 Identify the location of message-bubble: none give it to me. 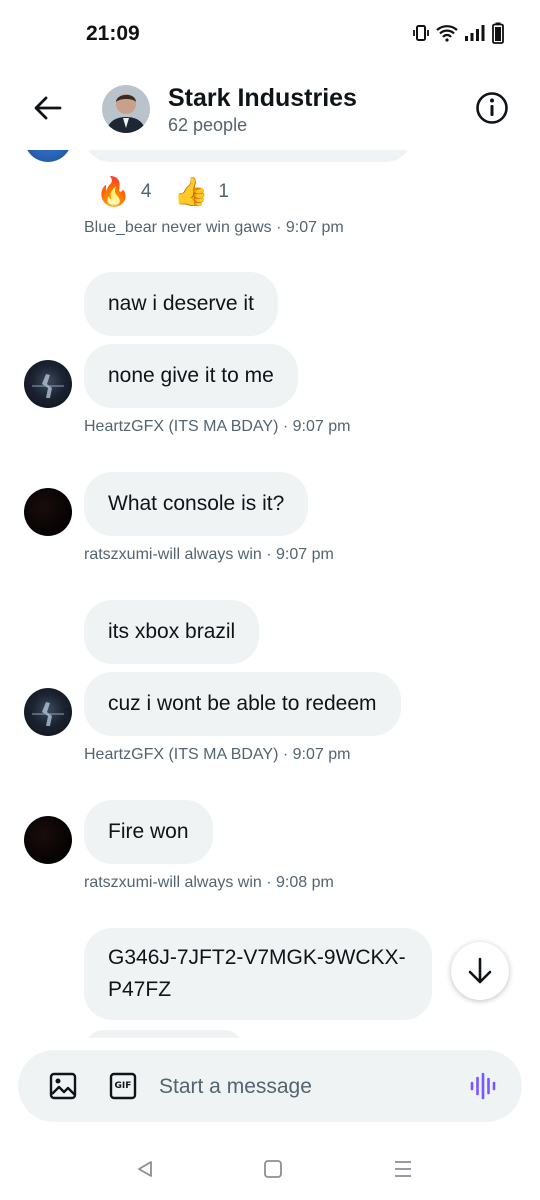
(191, 376).